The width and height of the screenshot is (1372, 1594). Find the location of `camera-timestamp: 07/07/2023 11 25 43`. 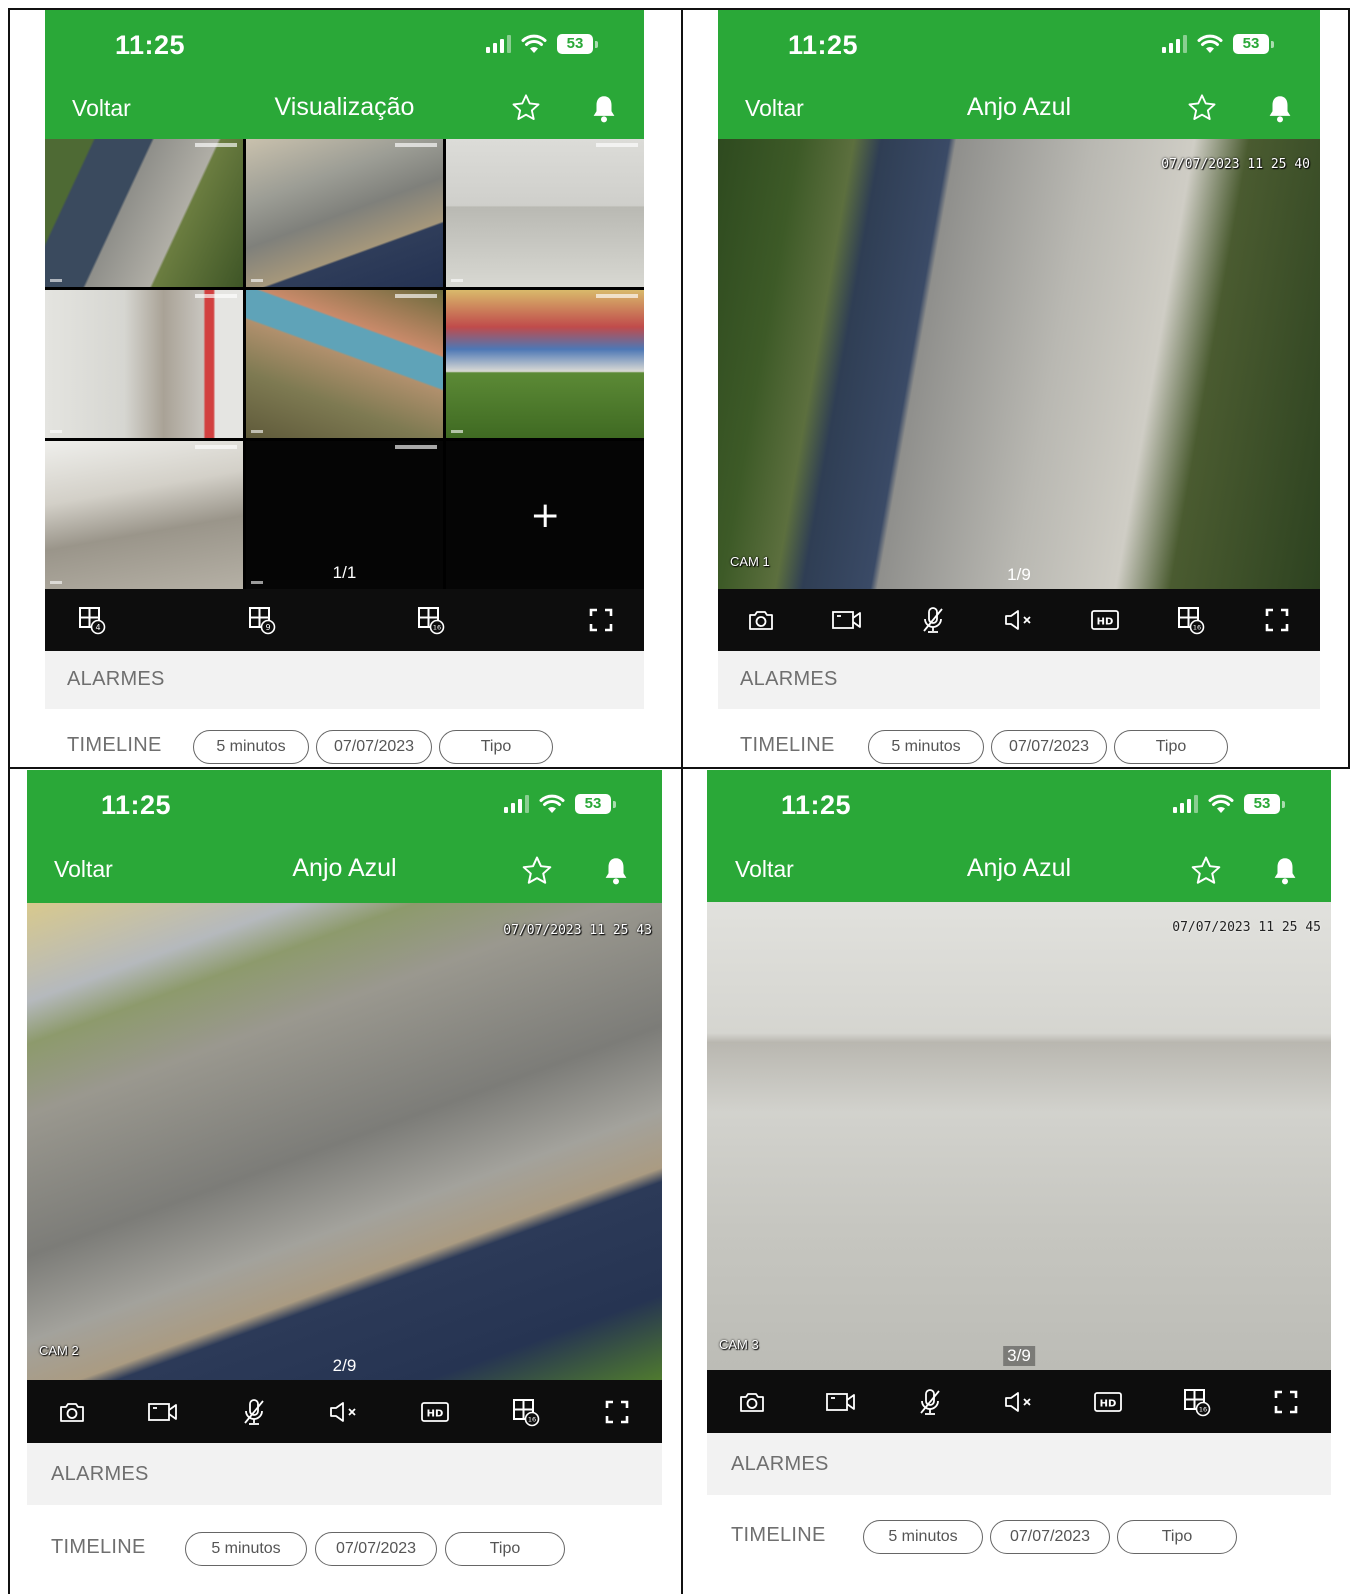

camera-timestamp: 07/07/2023 11 25 43 is located at coordinates (577, 930).